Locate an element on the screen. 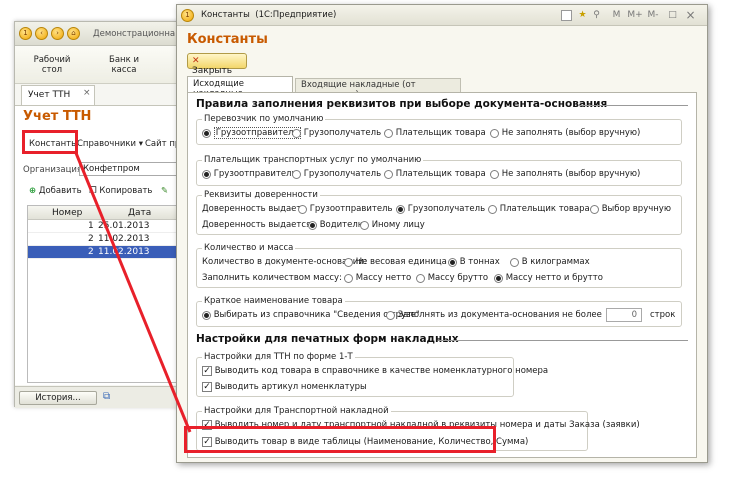 The image size is (754, 482). annotation-overlay is located at coordinates (133, 292).